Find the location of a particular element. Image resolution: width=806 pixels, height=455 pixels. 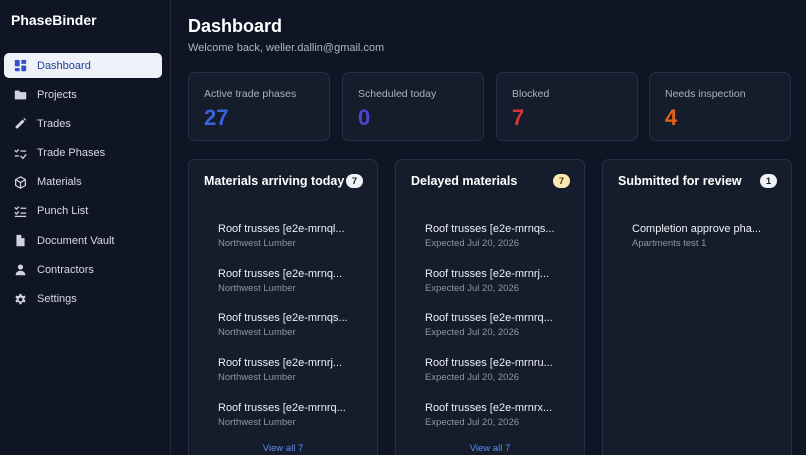

panel-title: Delayed materials is located at coordinates (464, 181).